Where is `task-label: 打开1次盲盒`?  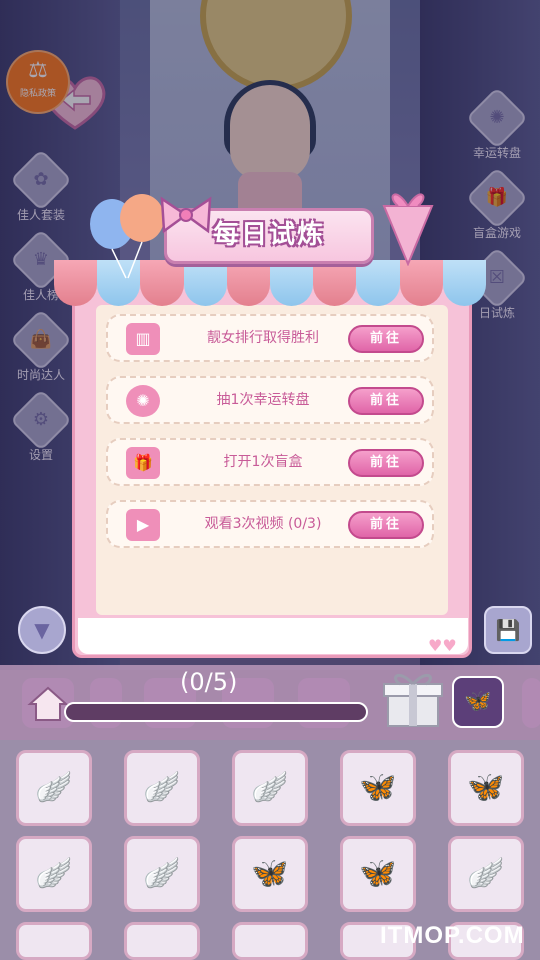 task-label: 打开1次盲盒 is located at coordinates (263, 462).